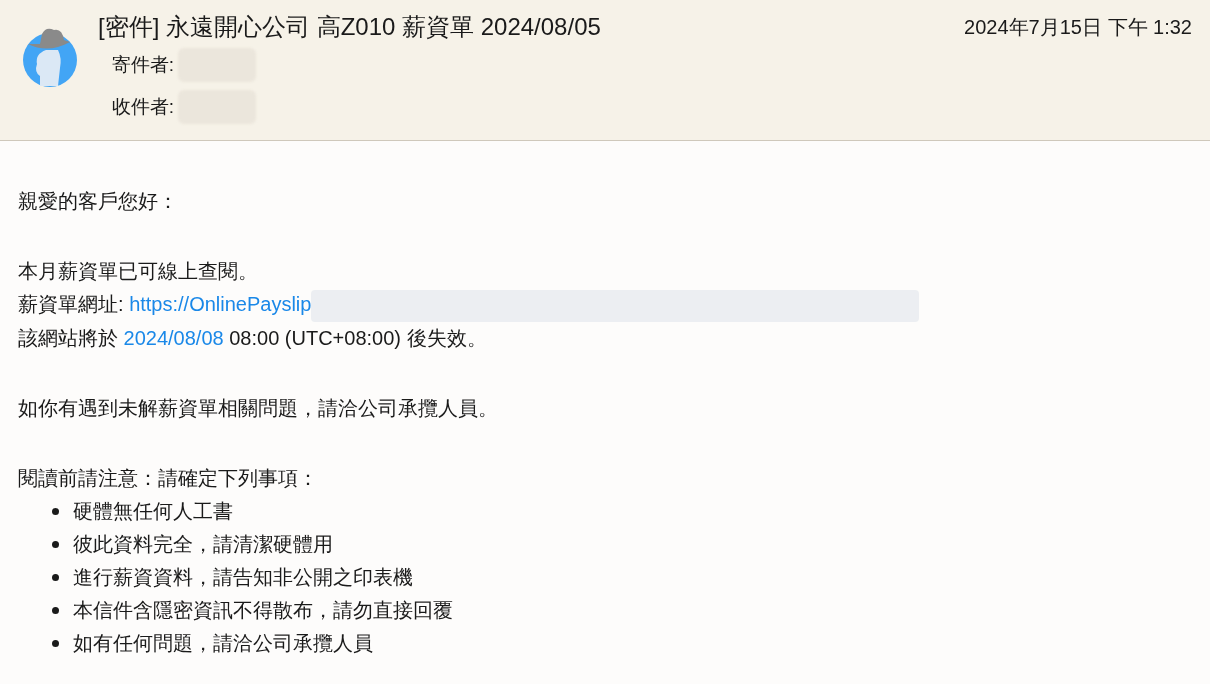  I want to click on body-text: 該網站將於 2024/08/08 08:00 (UTC+08:00) 後失效。, so click(253, 338).